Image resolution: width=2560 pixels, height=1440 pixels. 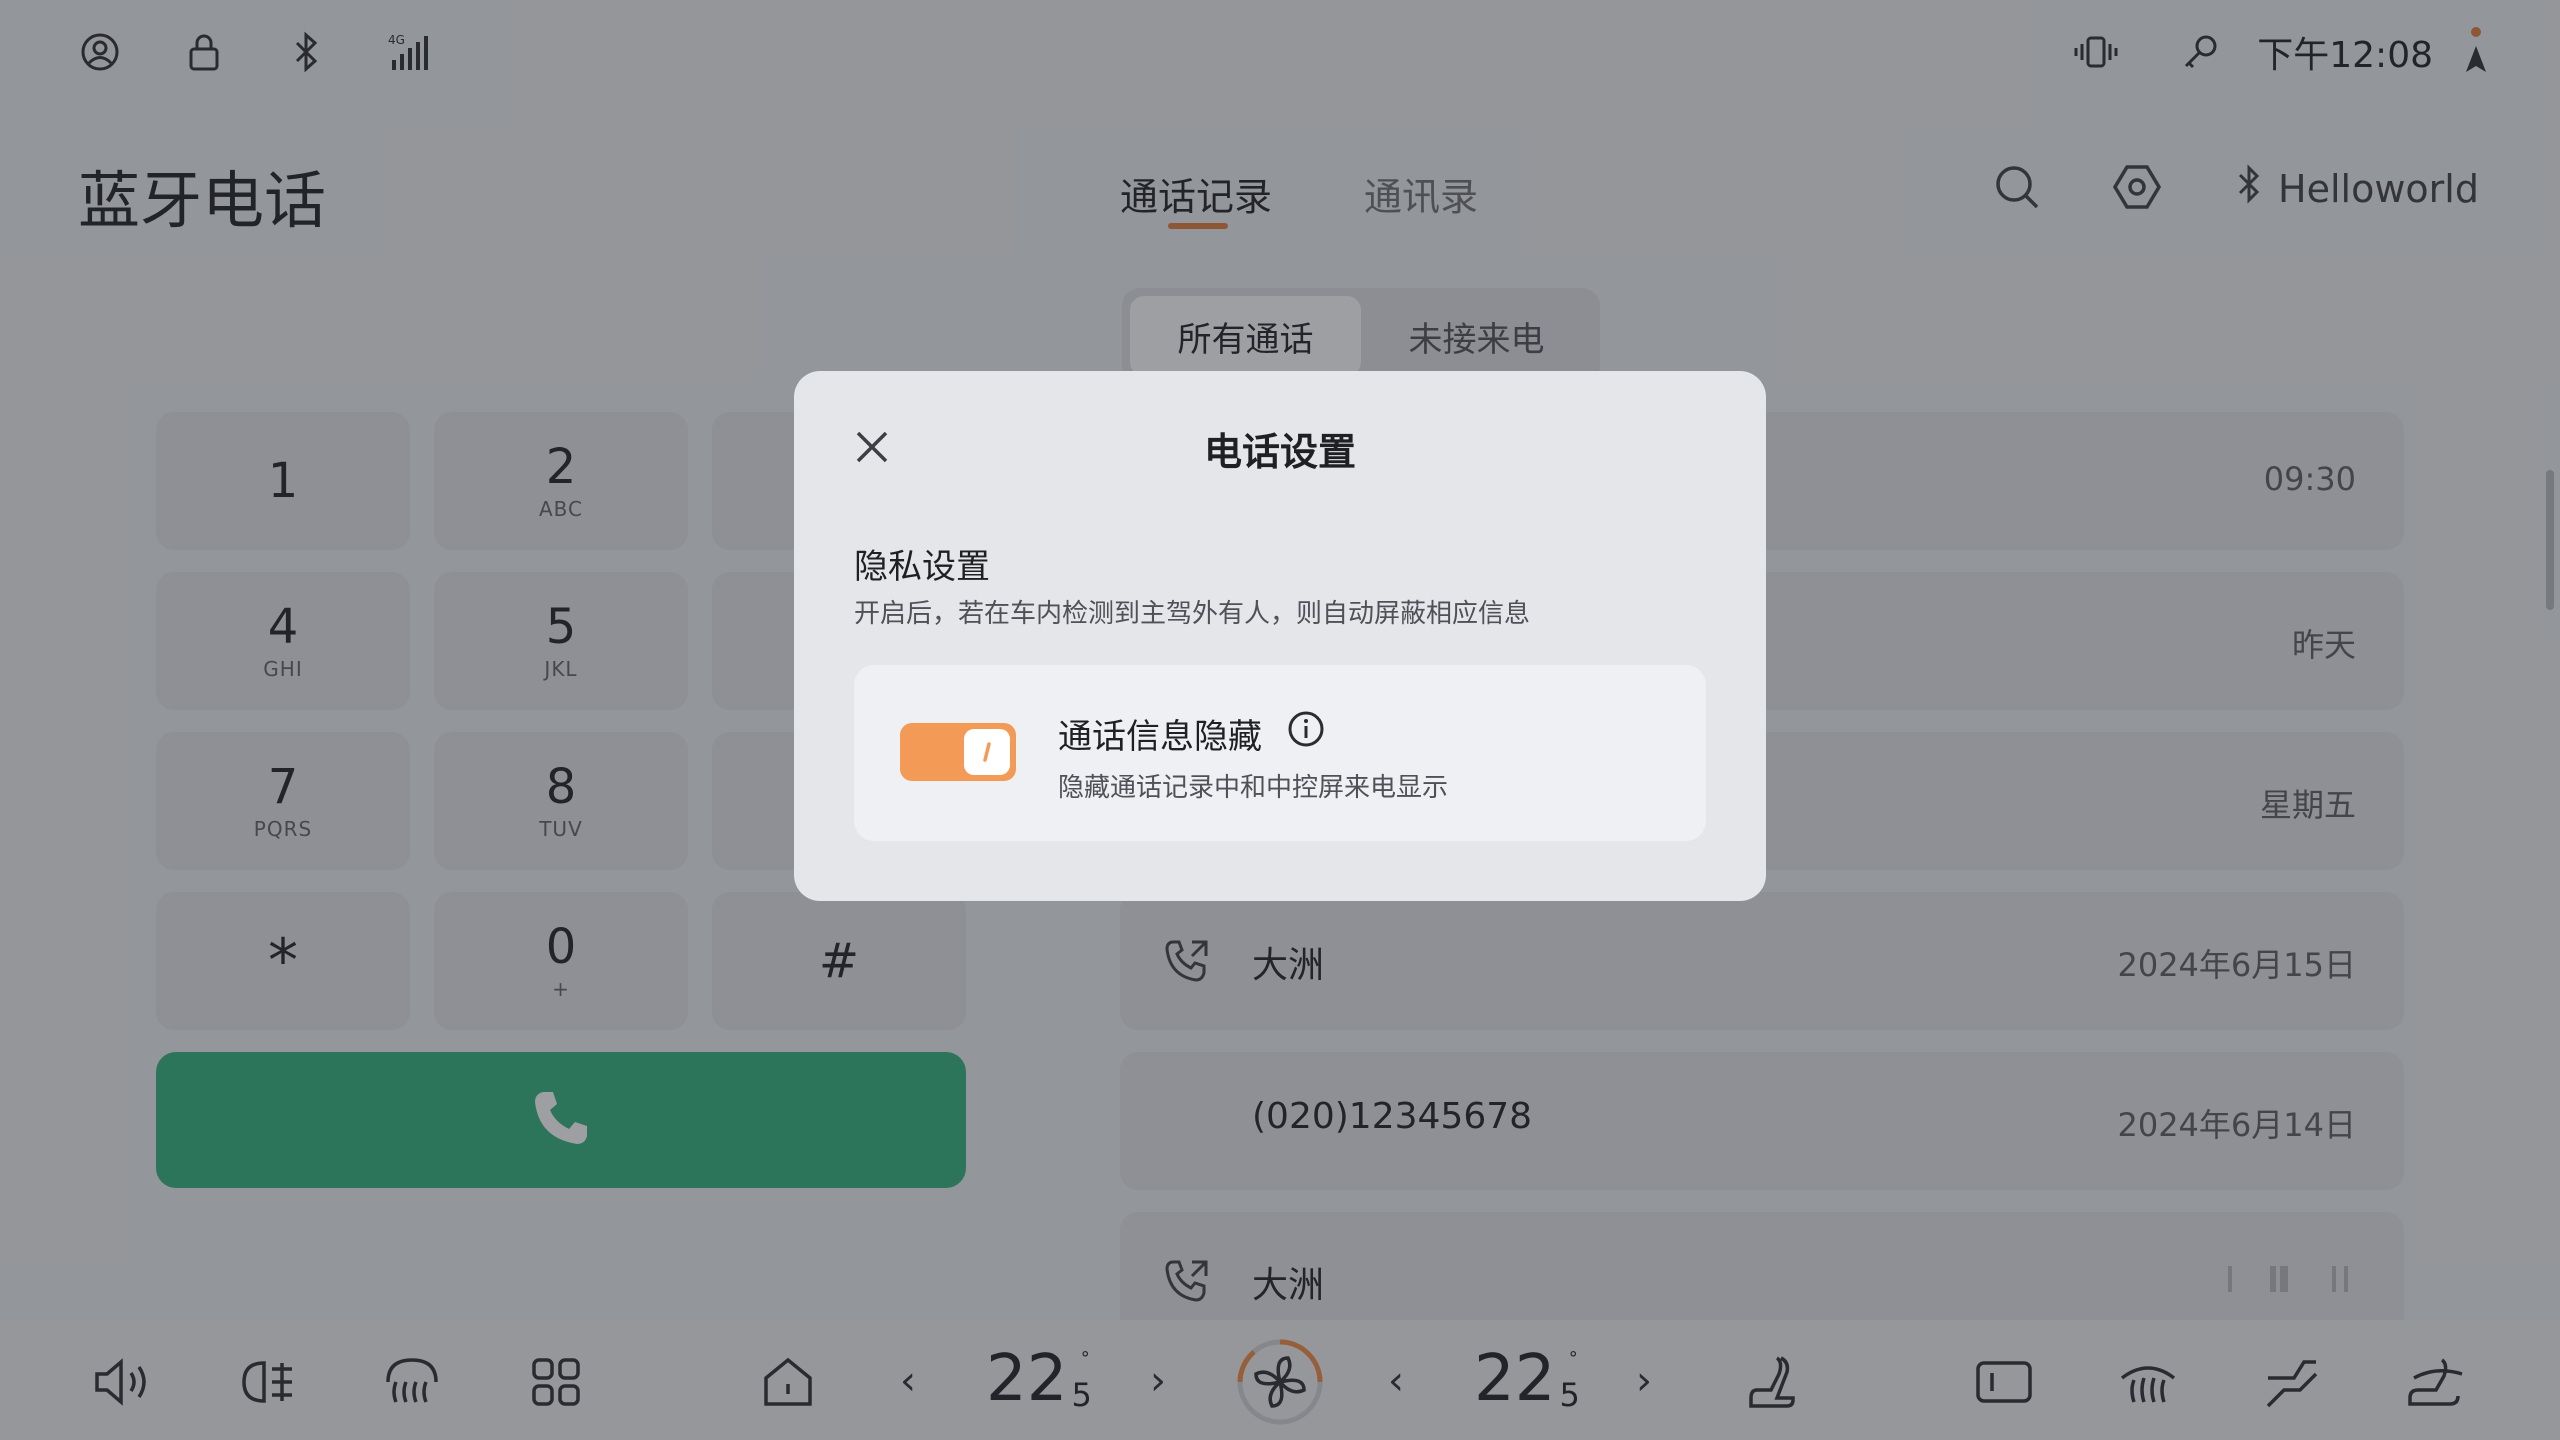 What do you see at coordinates (1306, 729) in the screenshot?
I see `info-icon` at bounding box center [1306, 729].